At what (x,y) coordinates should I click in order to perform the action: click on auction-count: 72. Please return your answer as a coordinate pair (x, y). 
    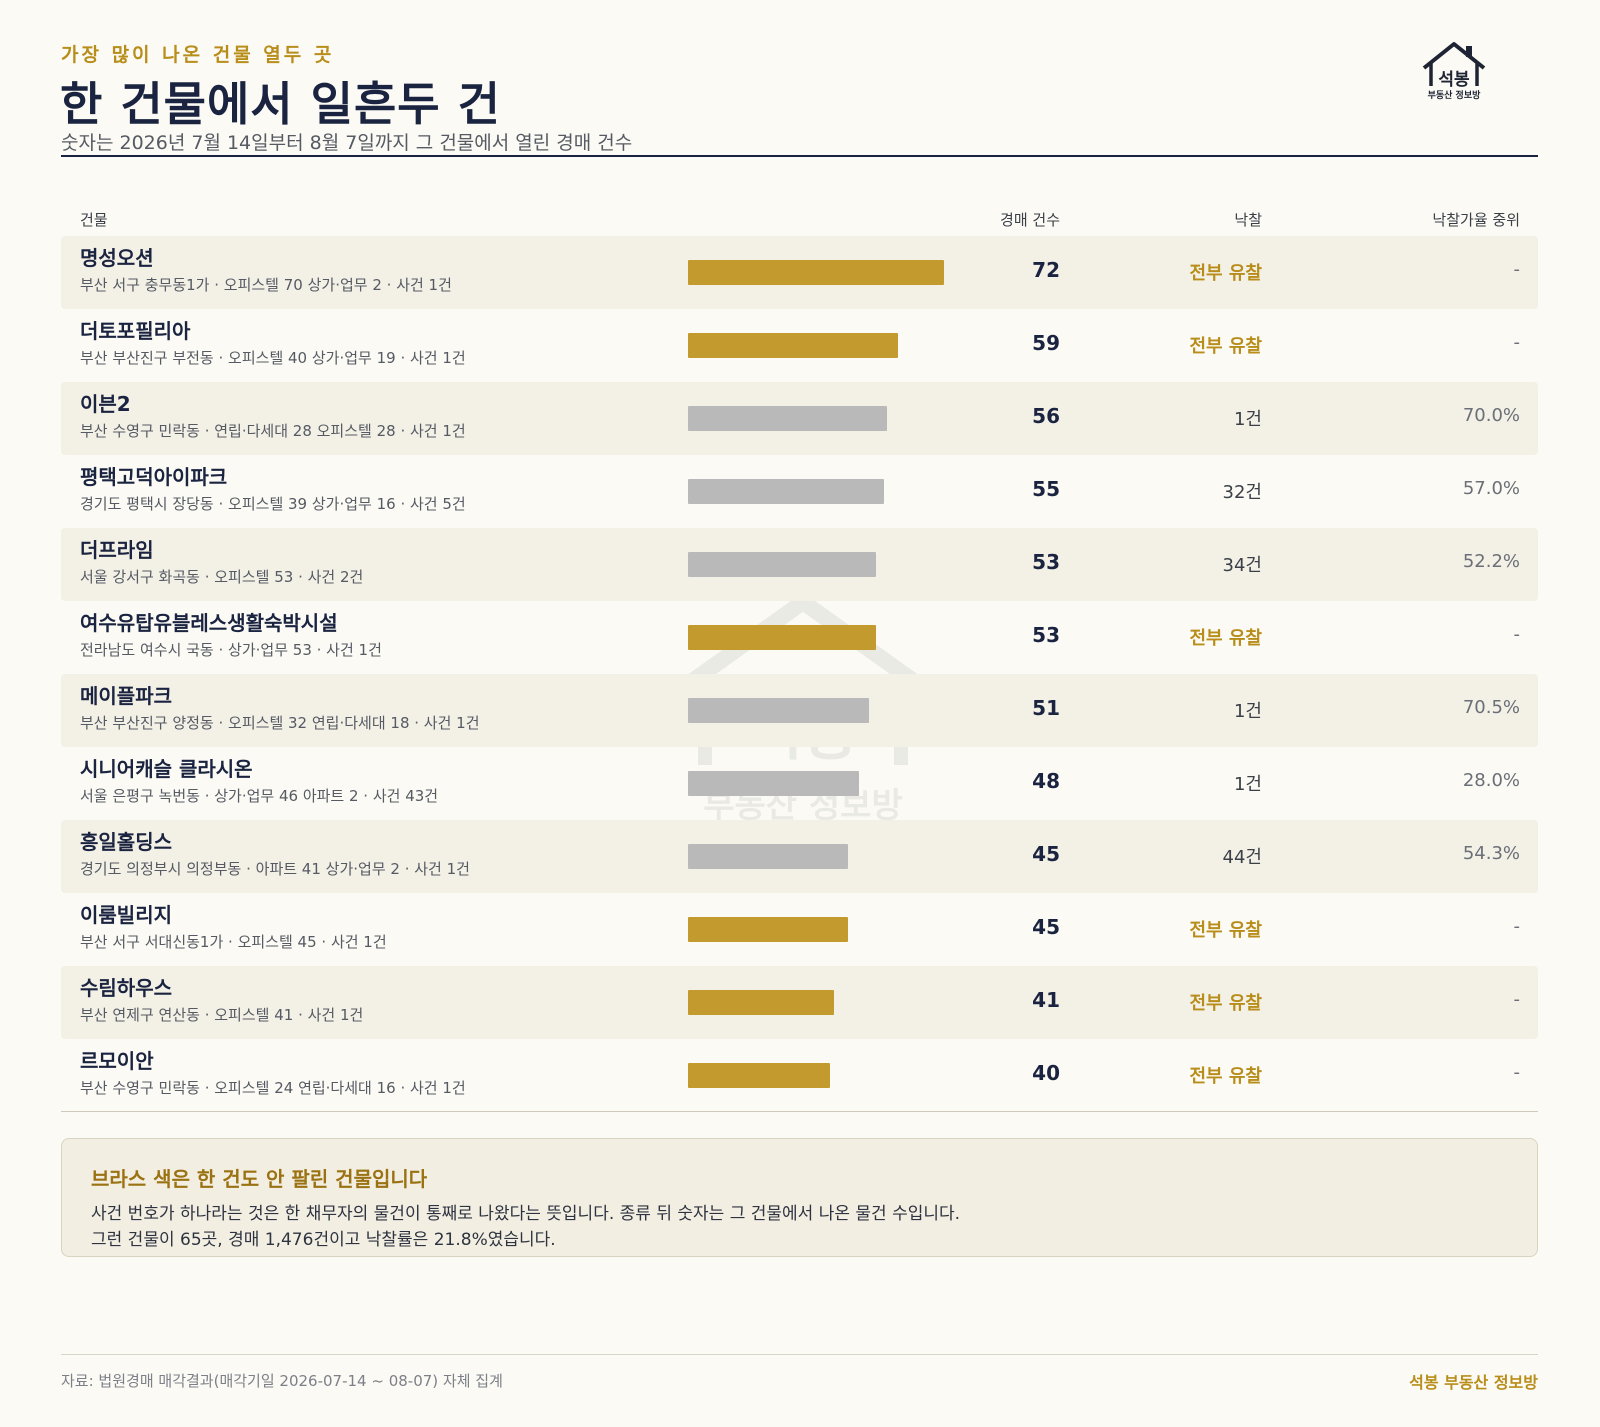
    Looking at the image, I should click on (1046, 270).